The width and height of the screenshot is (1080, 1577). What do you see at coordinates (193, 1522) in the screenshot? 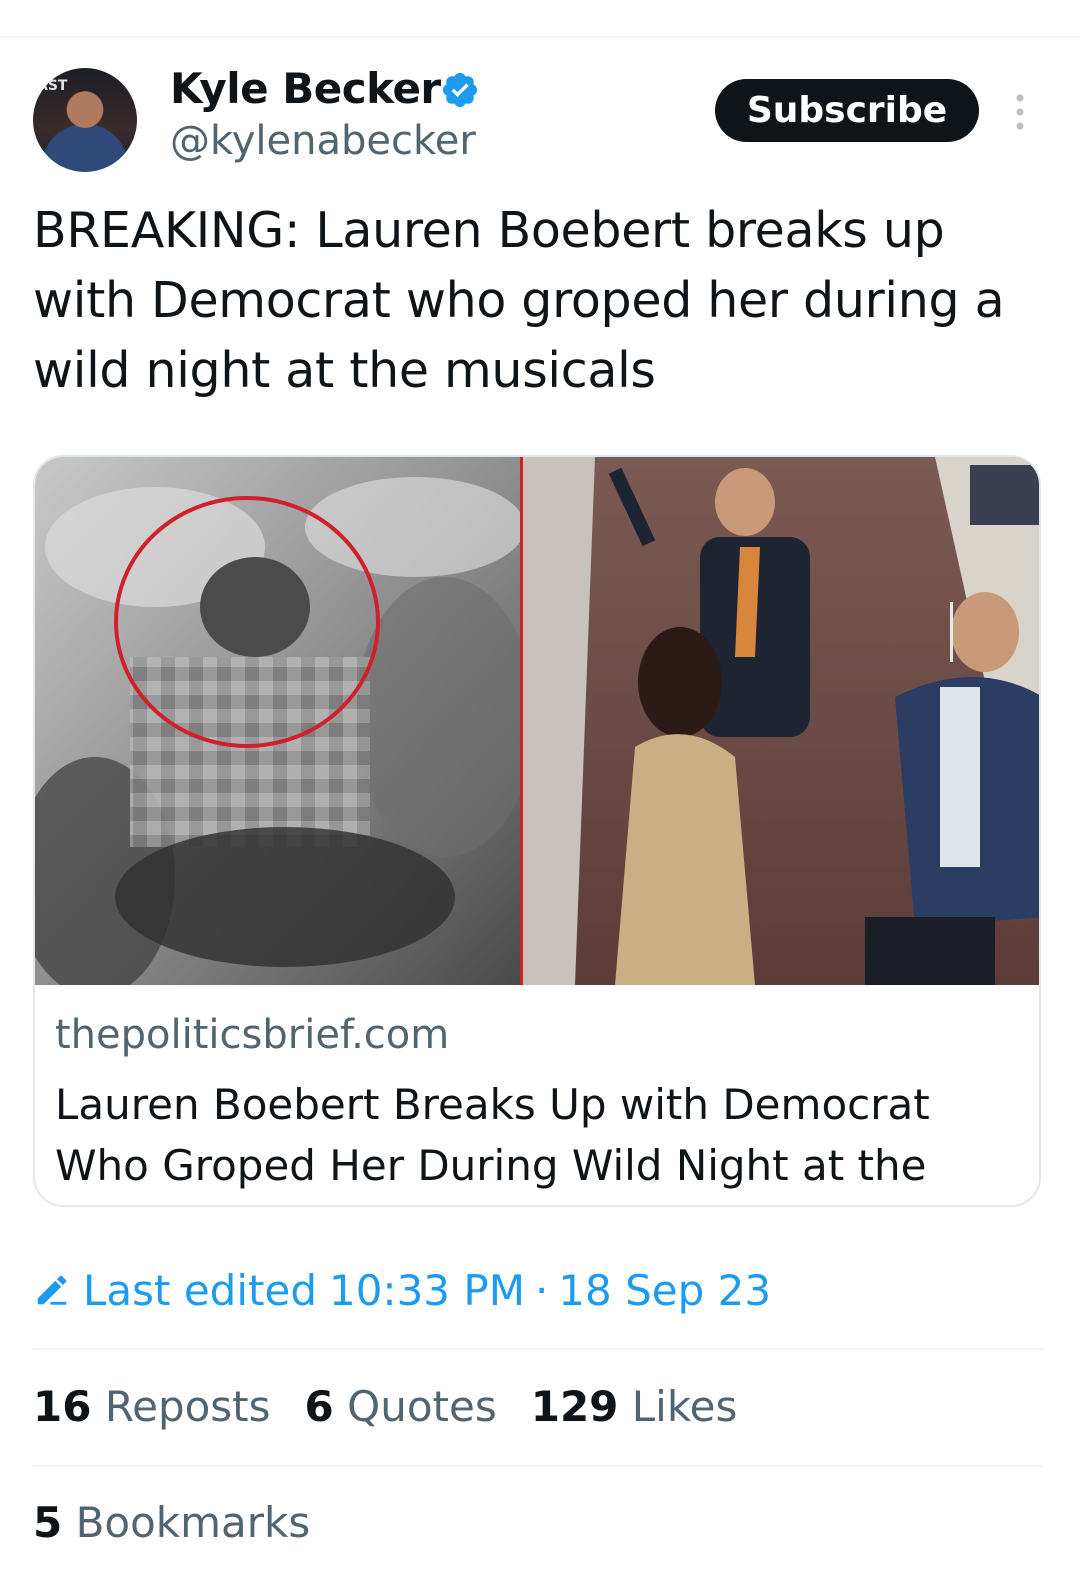
I see `bookmarks-label: Bookmarks` at bounding box center [193, 1522].